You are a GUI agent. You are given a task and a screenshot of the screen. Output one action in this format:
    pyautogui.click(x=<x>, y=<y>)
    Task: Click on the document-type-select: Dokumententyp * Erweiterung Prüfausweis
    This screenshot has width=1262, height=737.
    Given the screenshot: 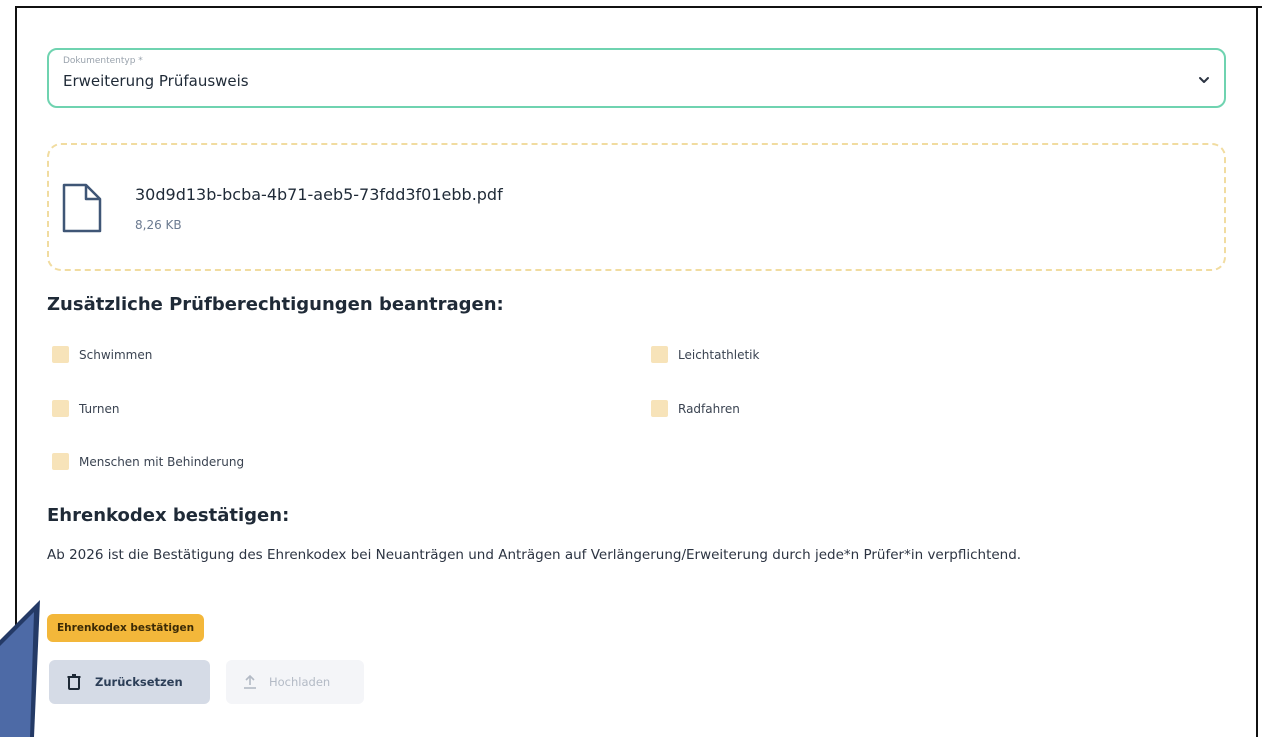 What is the action you would take?
    pyautogui.click(x=636, y=78)
    